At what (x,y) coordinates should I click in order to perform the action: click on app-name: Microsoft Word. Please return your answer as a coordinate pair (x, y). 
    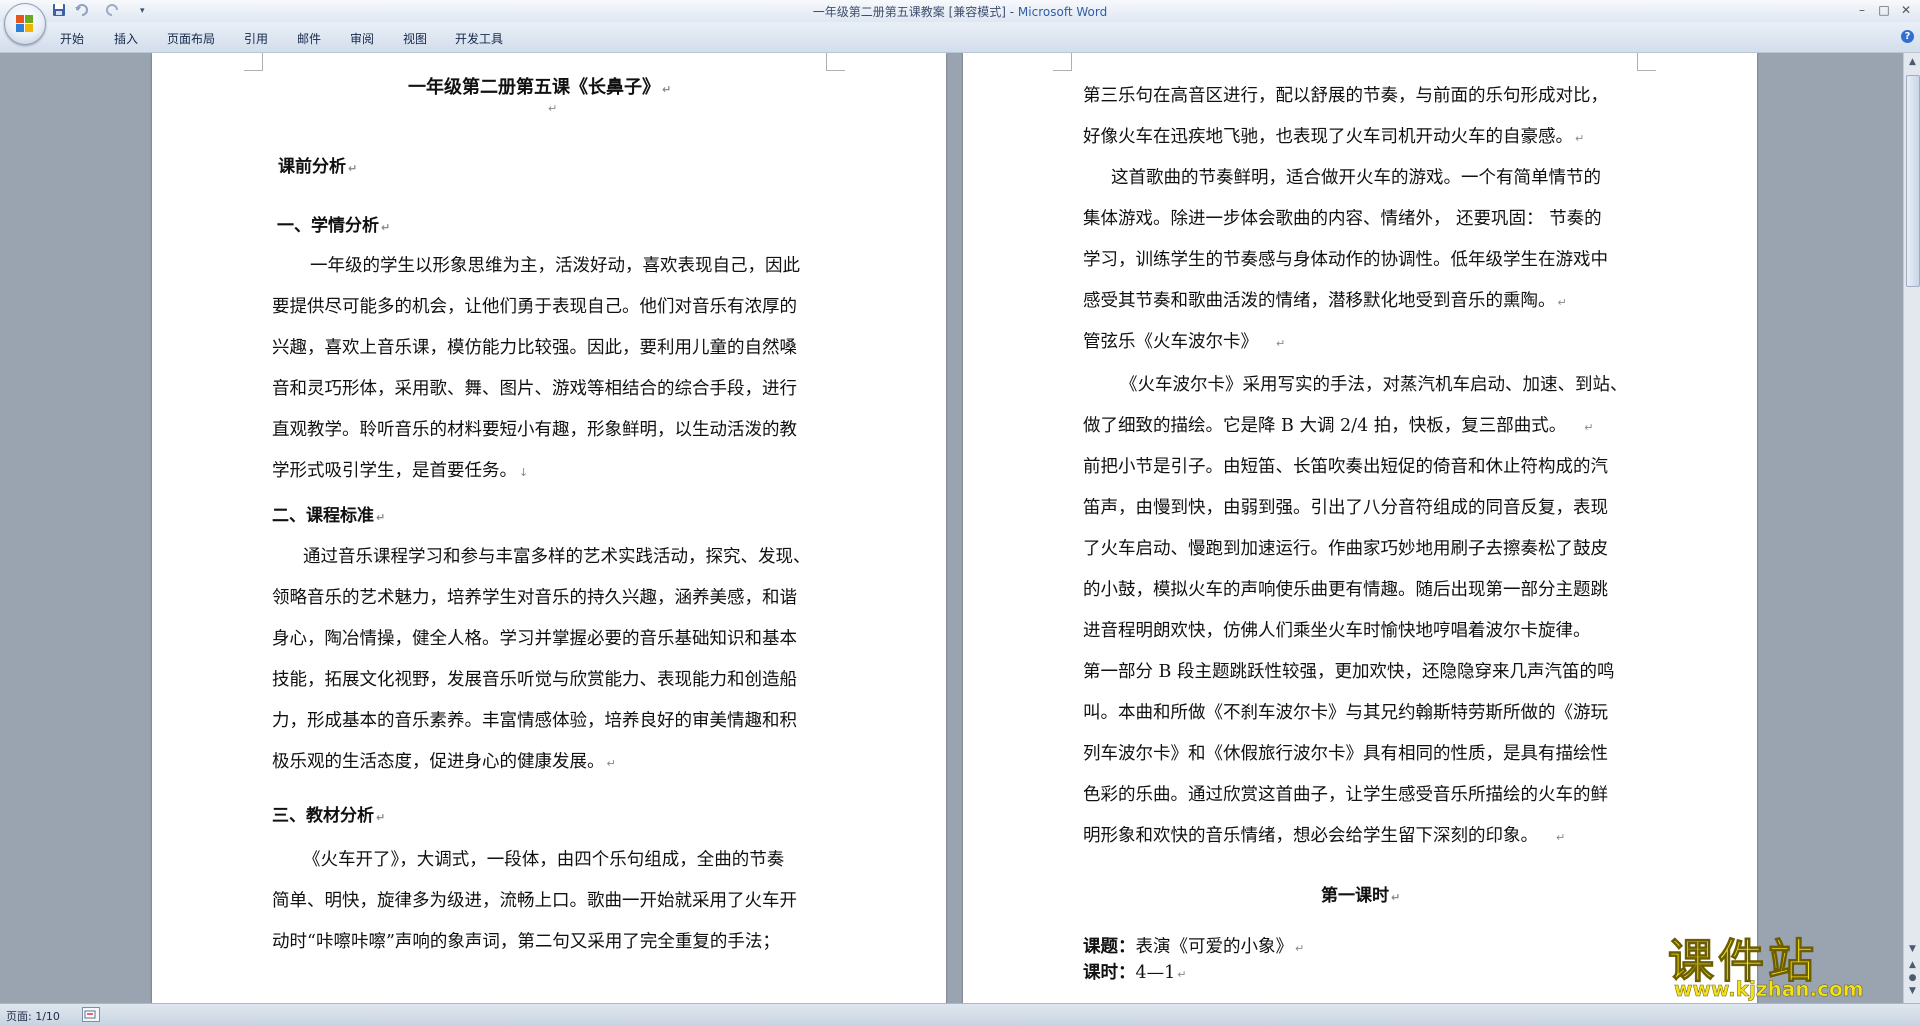
    Looking at the image, I should click on (1062, 12).